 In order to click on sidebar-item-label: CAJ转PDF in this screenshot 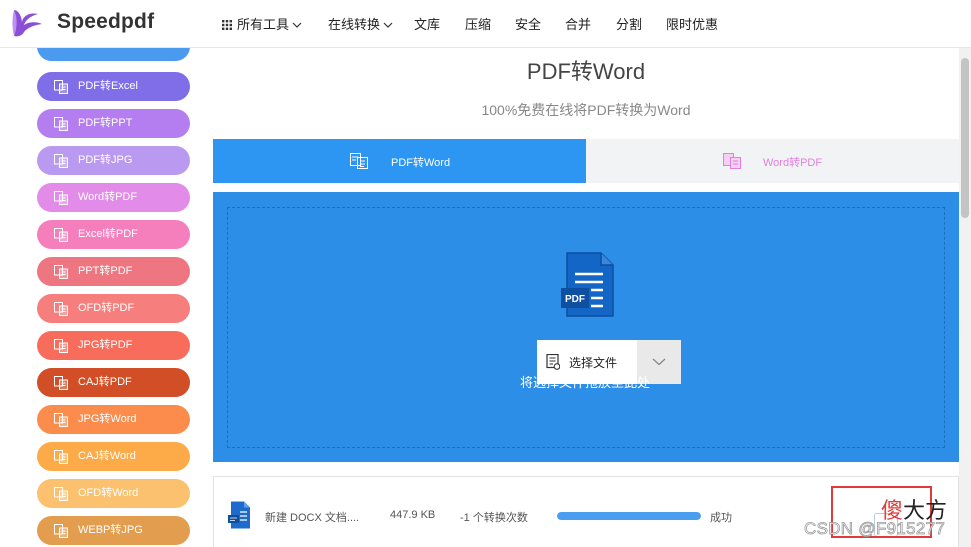, I will do `click(105, 382)`.